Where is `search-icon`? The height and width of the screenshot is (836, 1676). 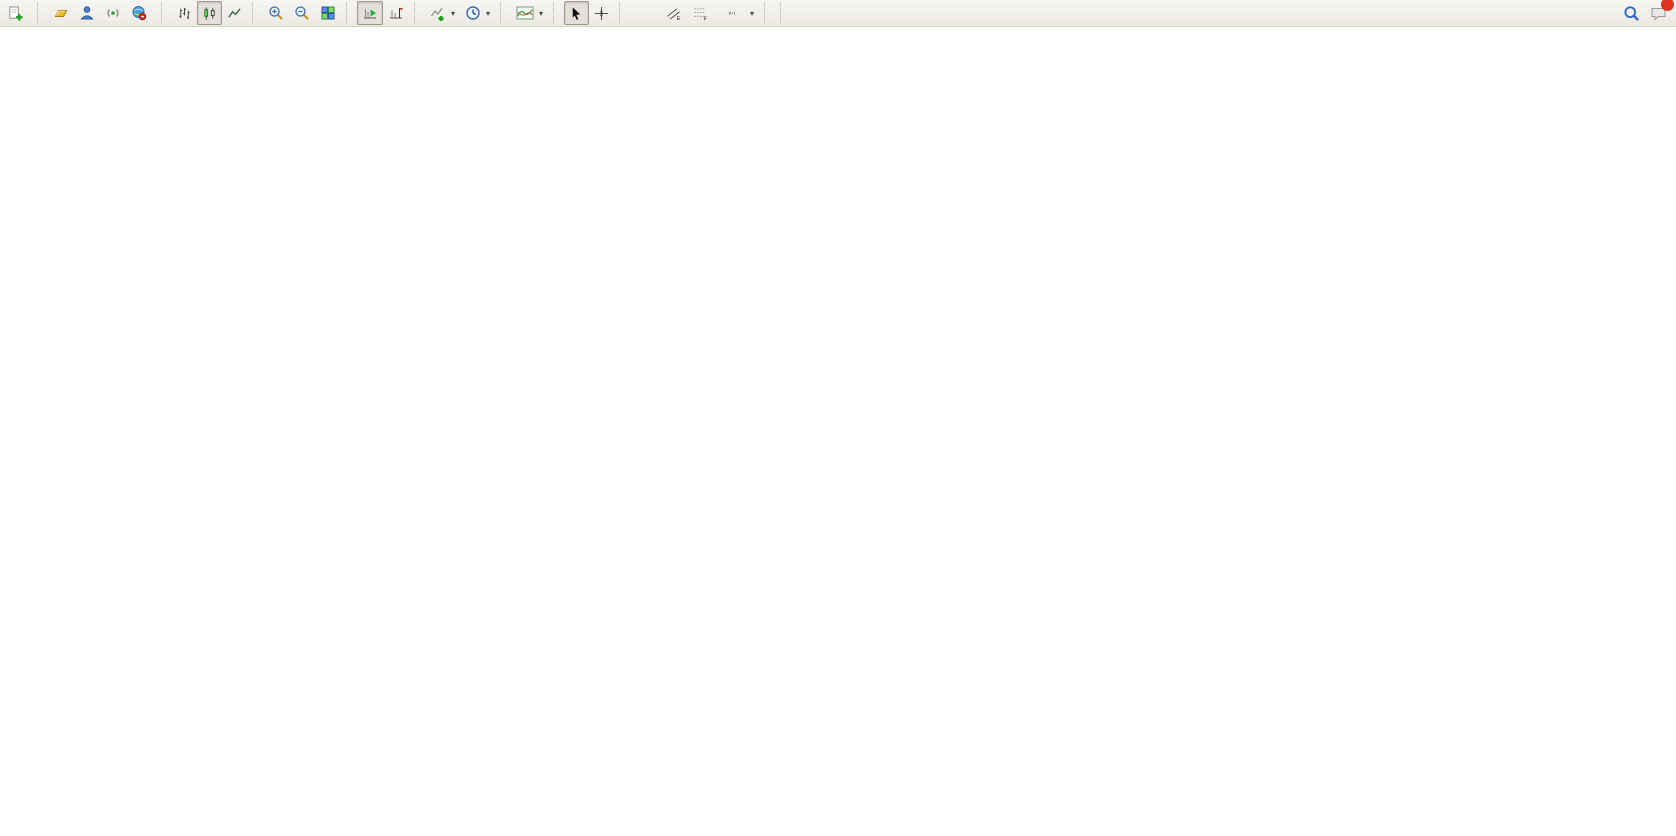
search-icon is located at coordinates (1631, 13).